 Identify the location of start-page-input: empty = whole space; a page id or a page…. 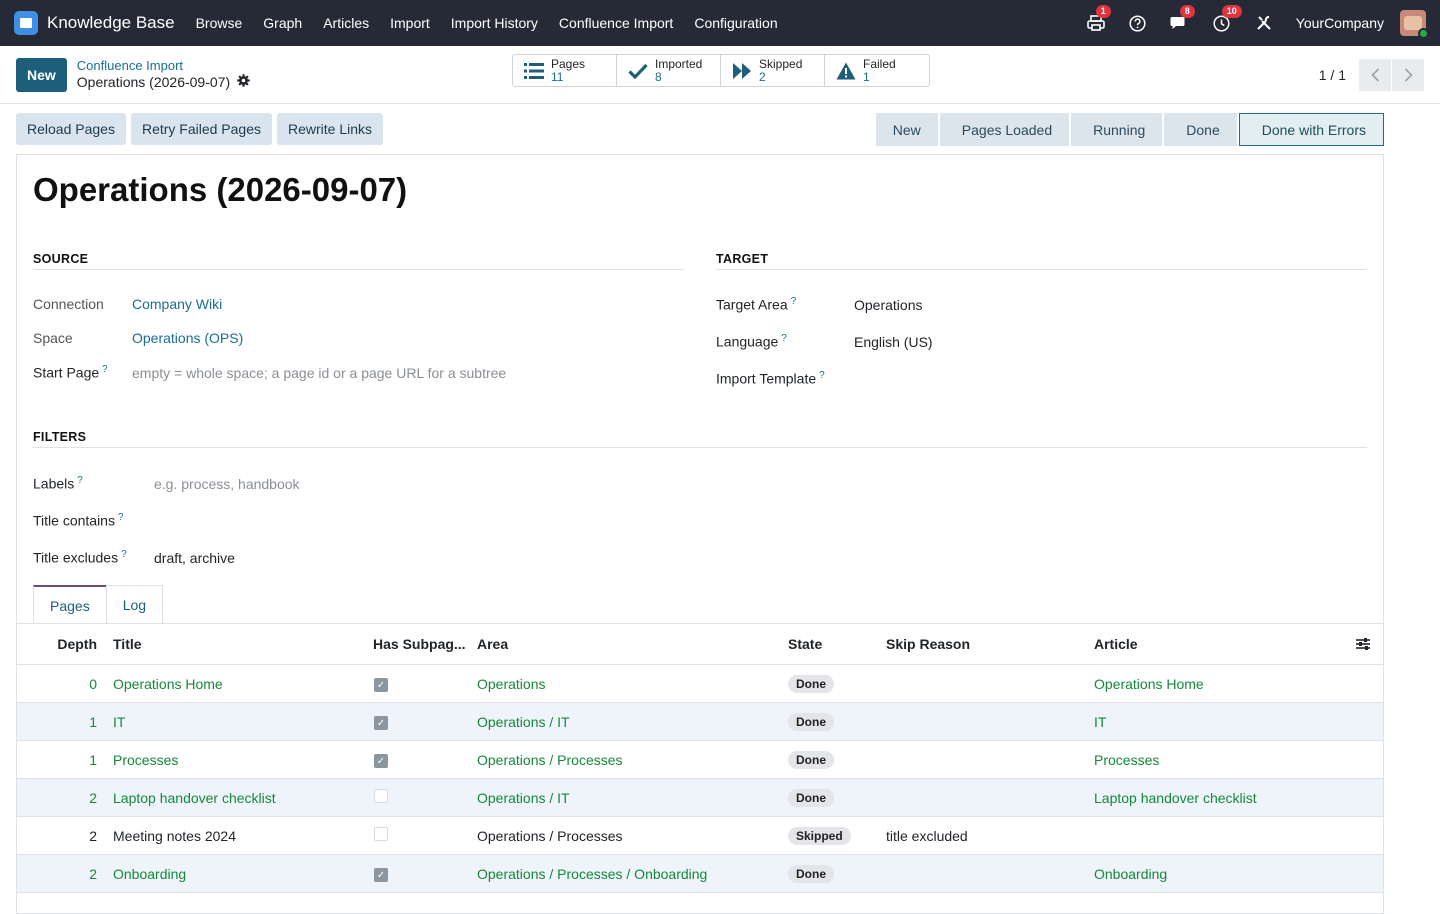
(319, 373).